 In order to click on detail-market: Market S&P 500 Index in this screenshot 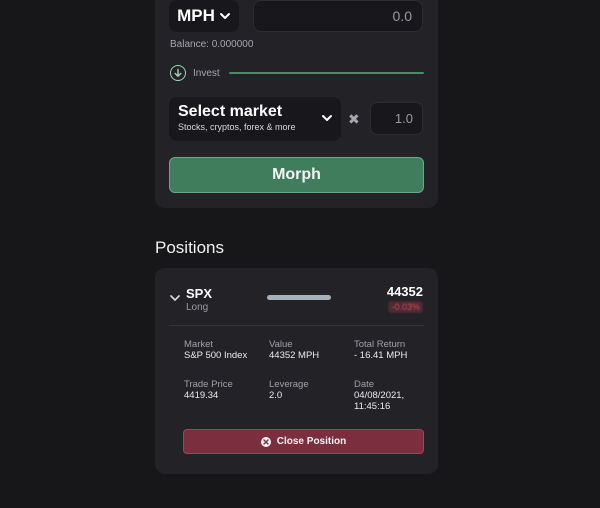, I will do `click(215, 350)`.